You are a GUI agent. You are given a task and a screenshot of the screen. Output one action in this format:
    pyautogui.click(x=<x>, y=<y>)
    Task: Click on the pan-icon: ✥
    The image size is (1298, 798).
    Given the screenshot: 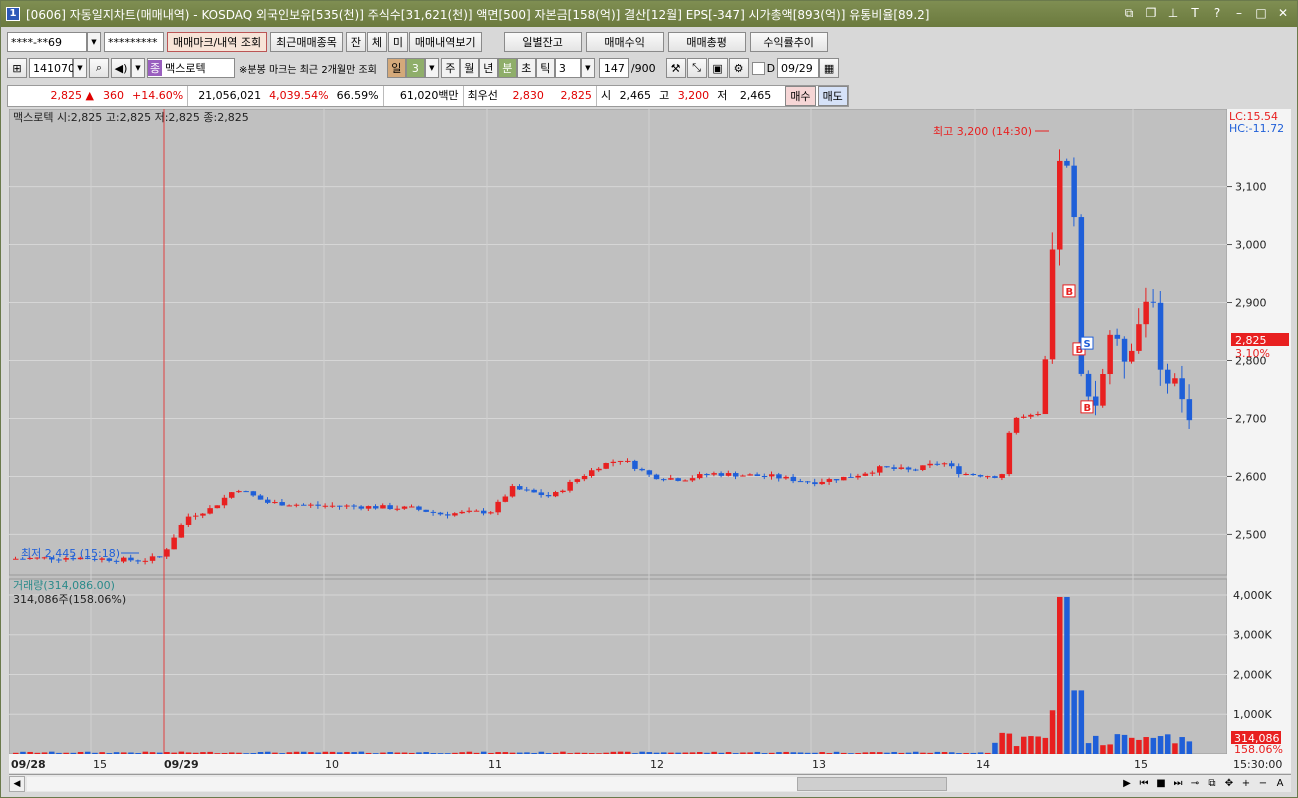 What is the action you would take?
    pyautogui.click(x=1229, y=784)
    